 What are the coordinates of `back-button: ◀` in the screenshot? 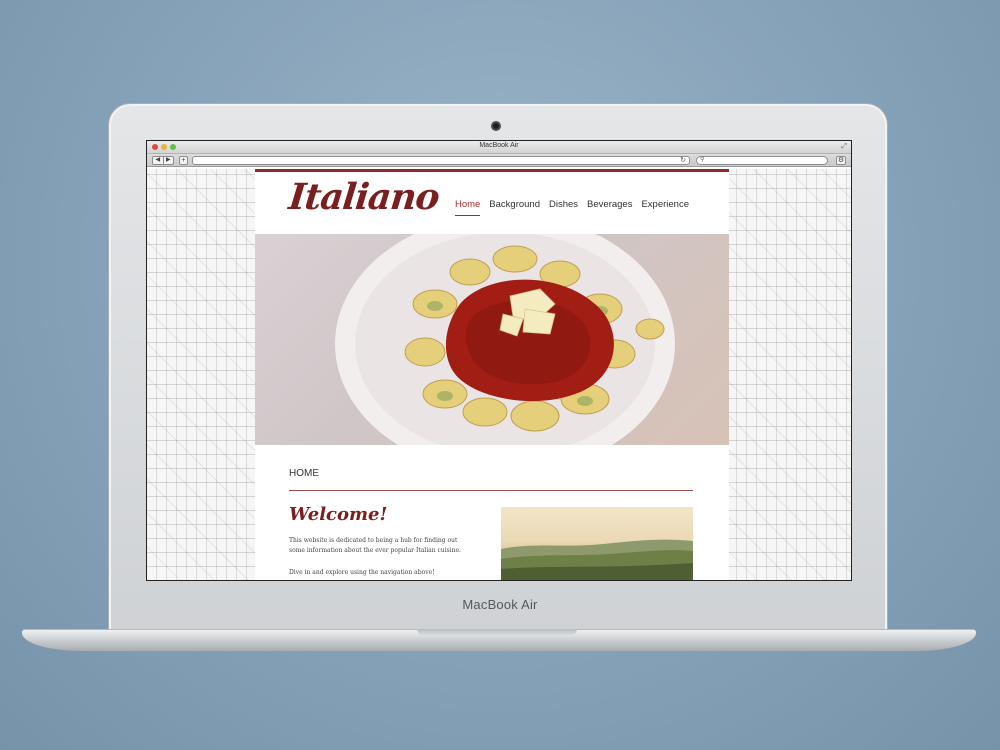 It's located at (158, 160).